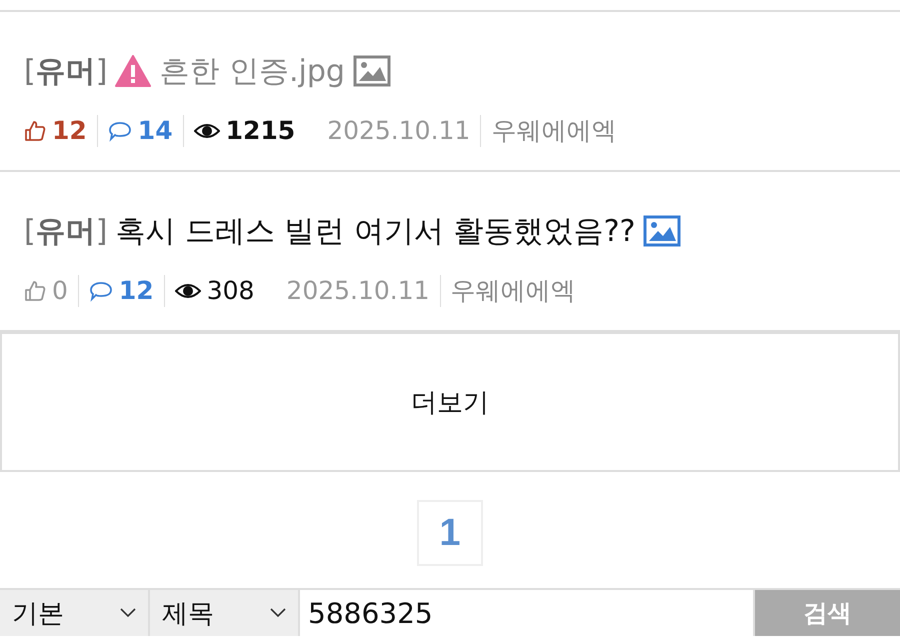  I want to click on post-title: 혹시 드레스 빌런 여기서 활동했었음??, so click(375, 231).